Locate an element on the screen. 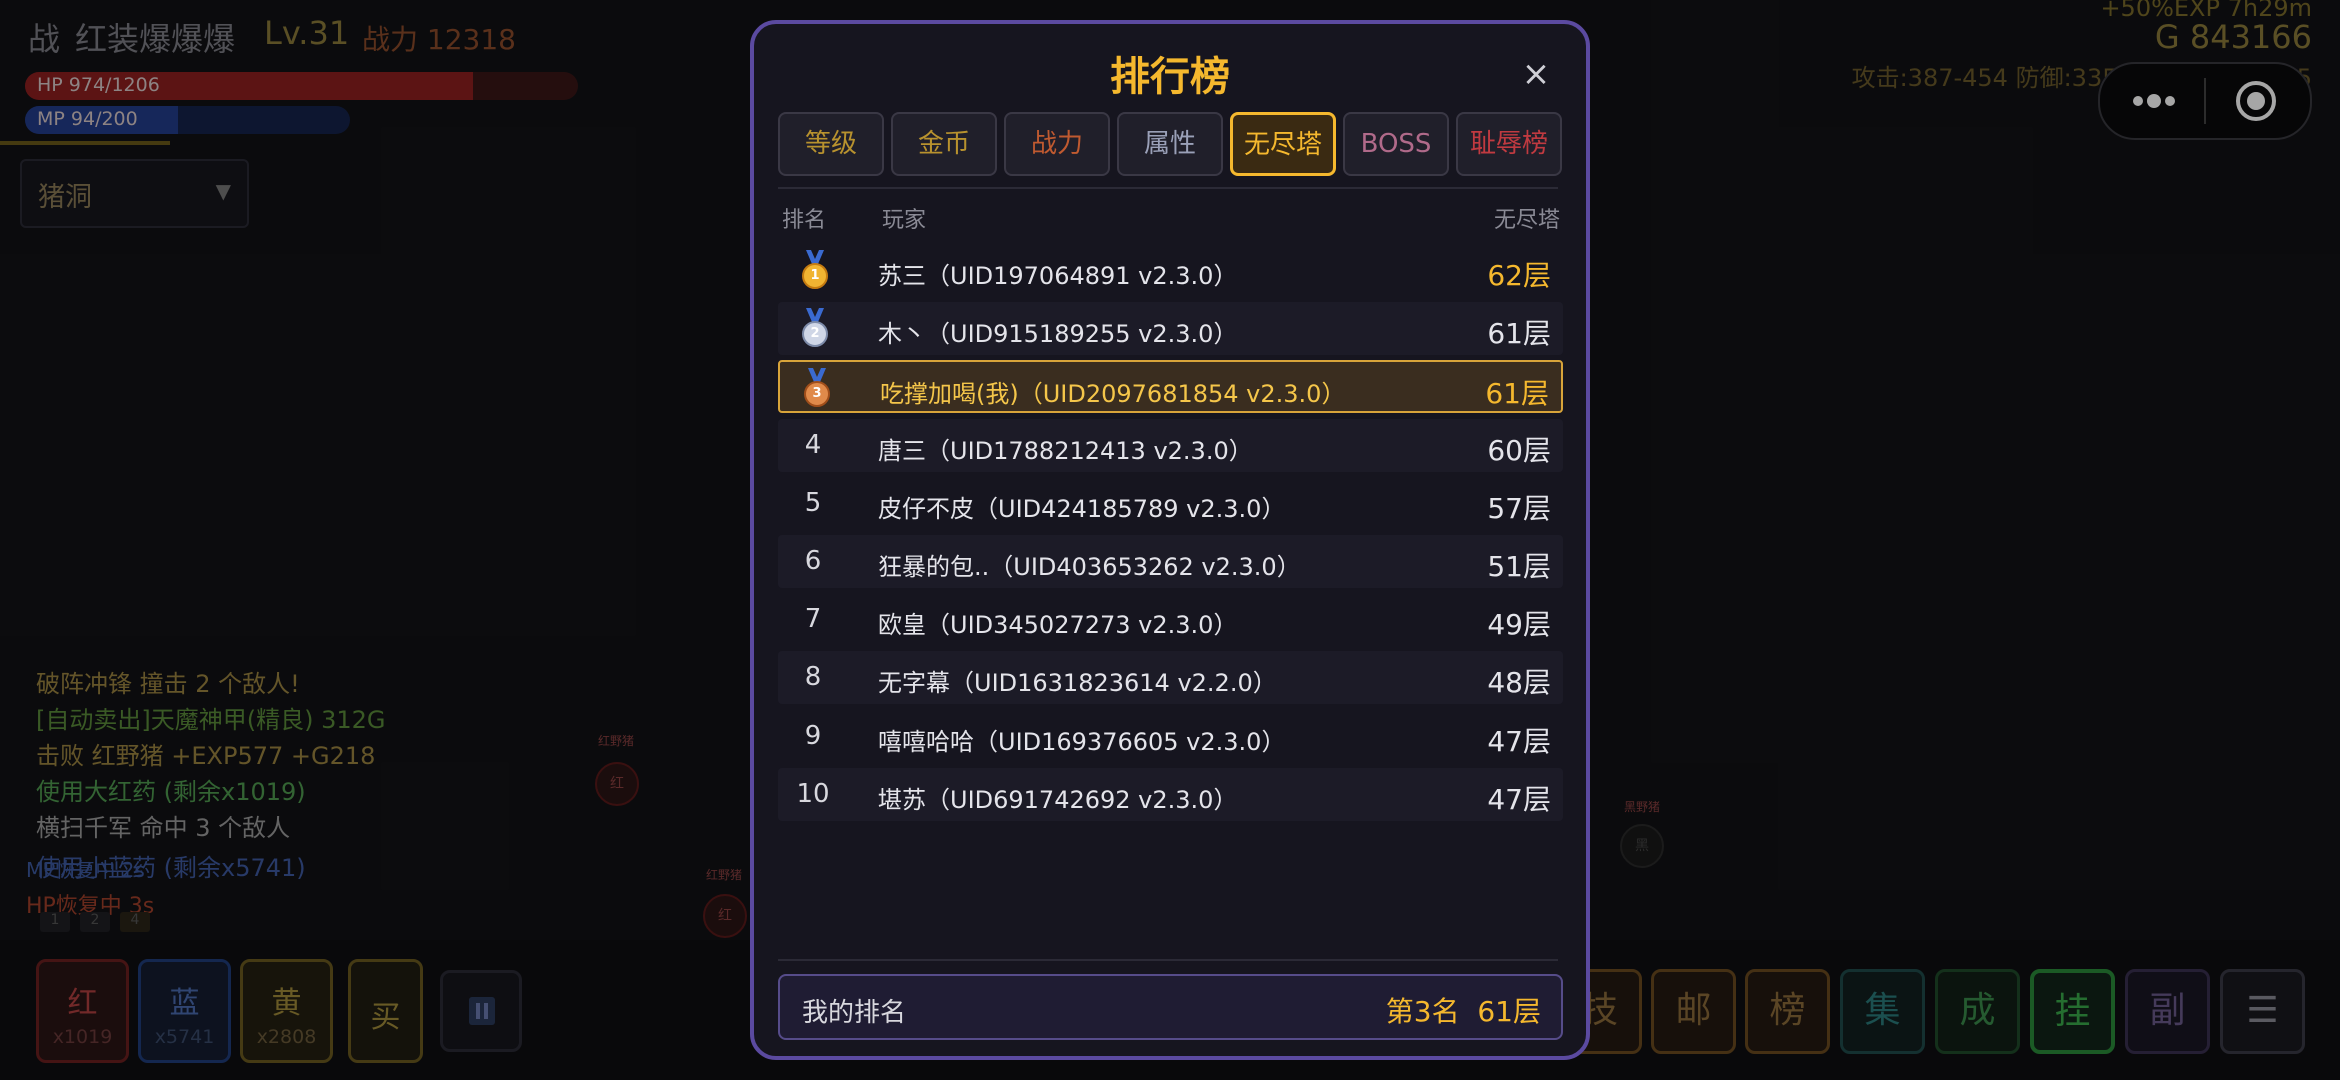 Image resolution: width=2340 pixels, height=1080 pixels. score-value: 51层 is located at coordinates (1519, 566).